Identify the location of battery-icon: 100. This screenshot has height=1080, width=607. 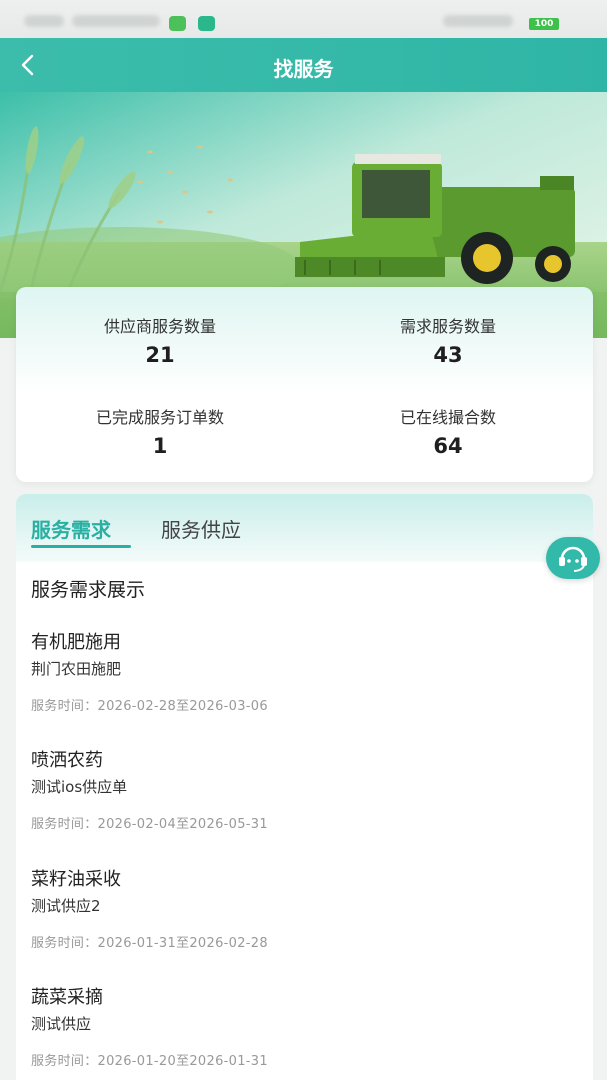
(544, 24).